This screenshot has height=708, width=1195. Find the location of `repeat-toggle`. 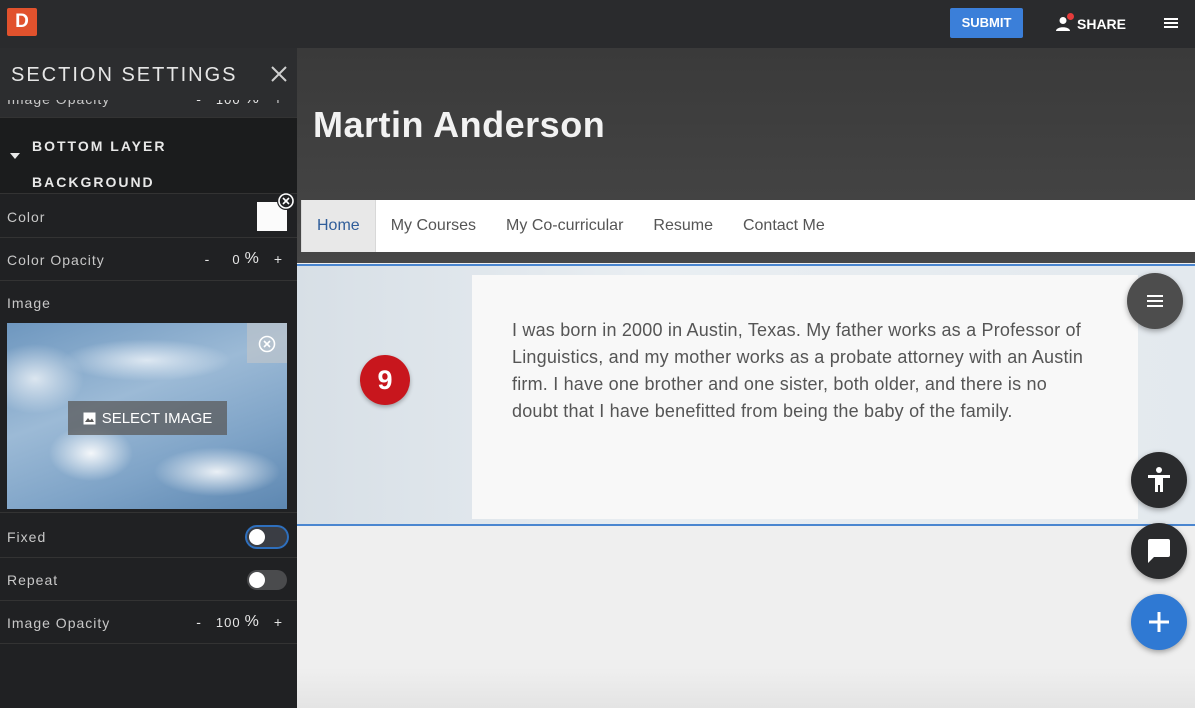

repeat-toggle is located at coordinates (267, 580).